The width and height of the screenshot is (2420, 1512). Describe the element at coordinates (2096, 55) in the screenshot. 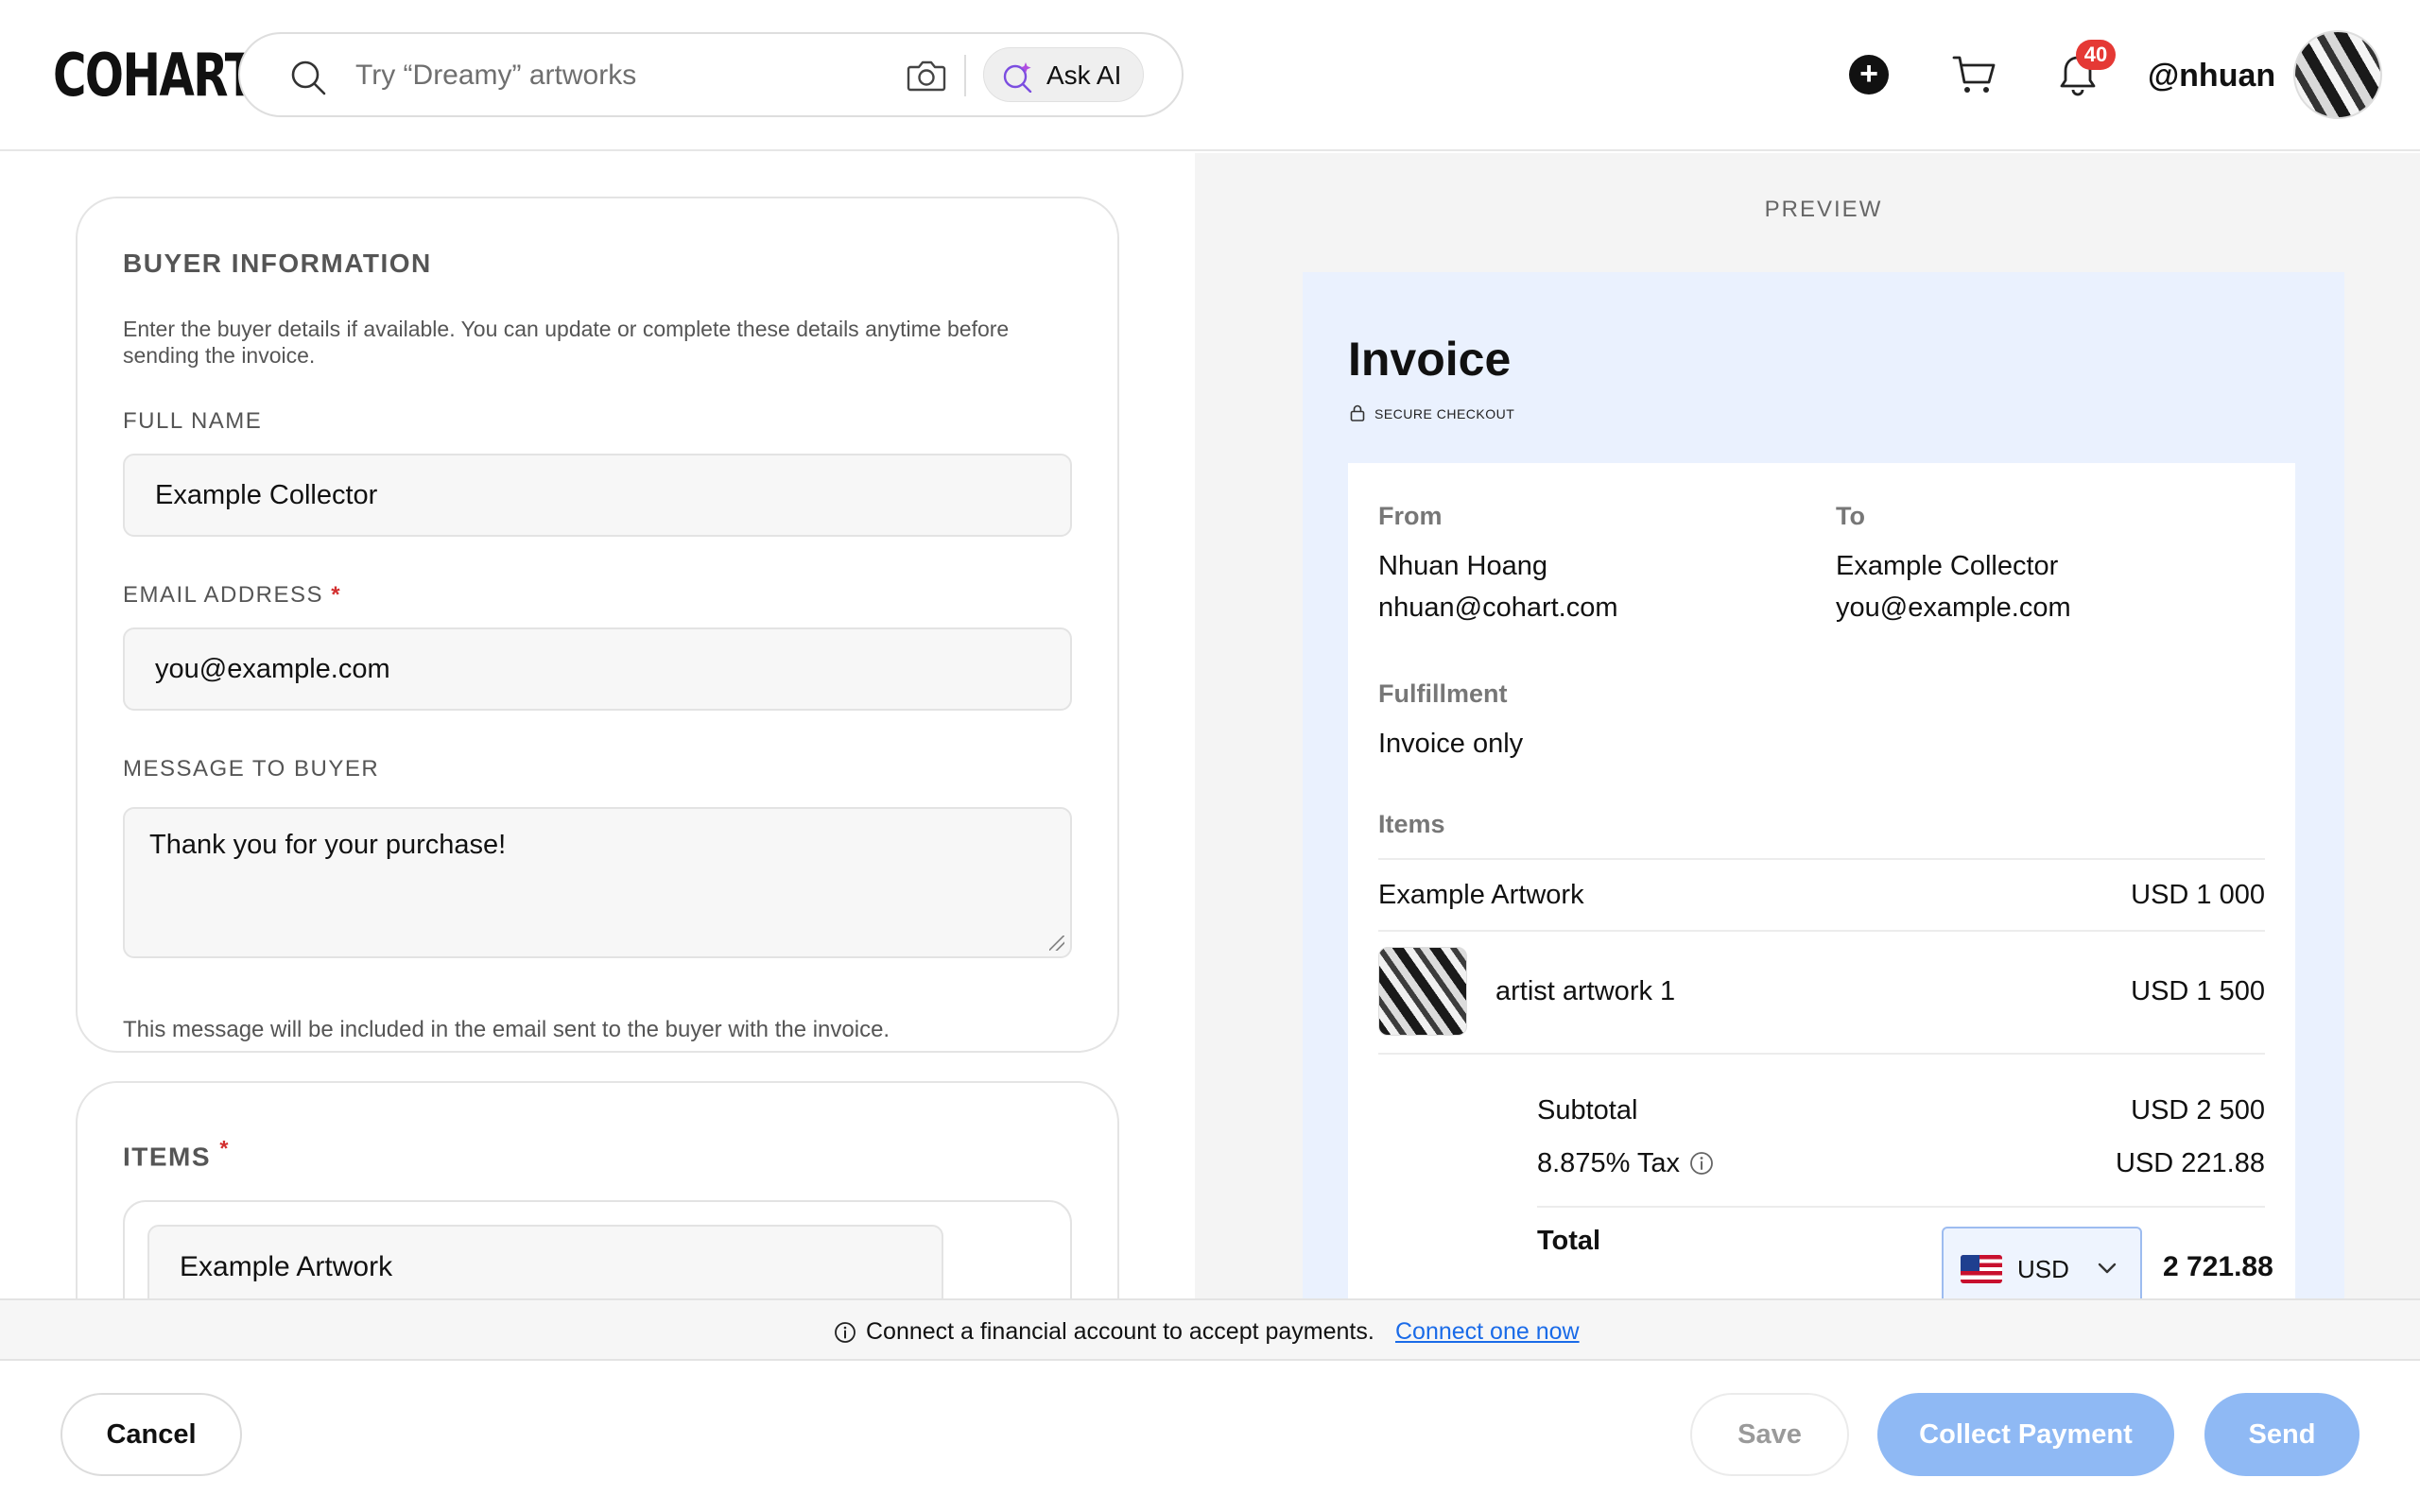

I see `notification-badge: 40` at that location.